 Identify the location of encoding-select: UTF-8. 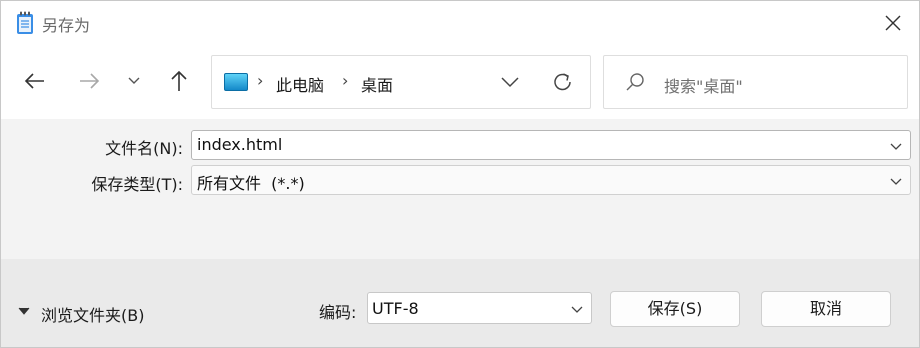
(479, 308).